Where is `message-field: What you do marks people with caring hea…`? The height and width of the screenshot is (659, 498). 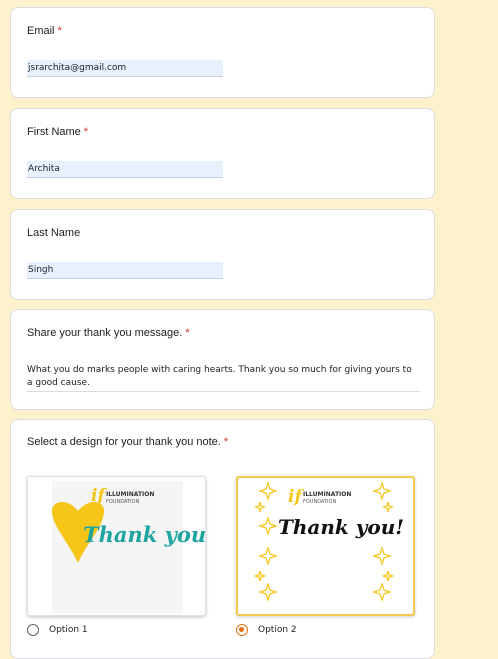 message-field: What you do marks people with caring hea… is located at coordinates (223, 378).